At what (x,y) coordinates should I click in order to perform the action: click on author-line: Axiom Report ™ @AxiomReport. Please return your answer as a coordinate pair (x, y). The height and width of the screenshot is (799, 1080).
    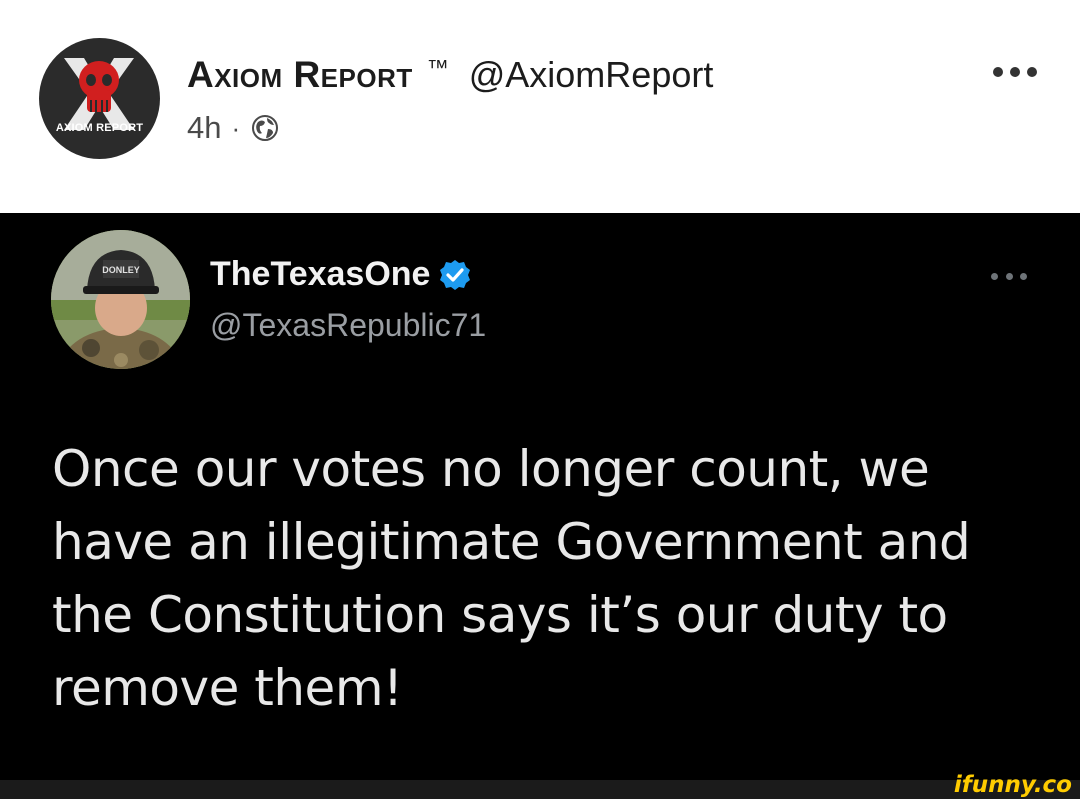
    Looking at the image, I should click on (450, 76).